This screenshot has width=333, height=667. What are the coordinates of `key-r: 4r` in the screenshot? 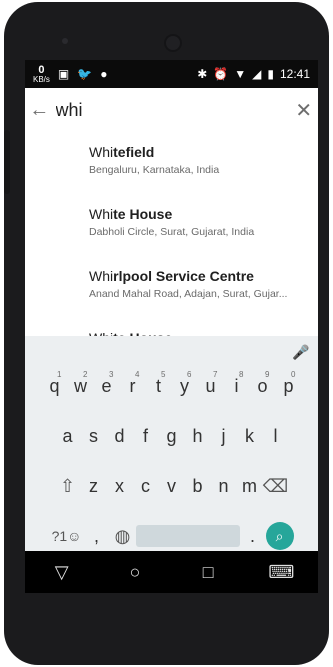 It's located at (133, 386).